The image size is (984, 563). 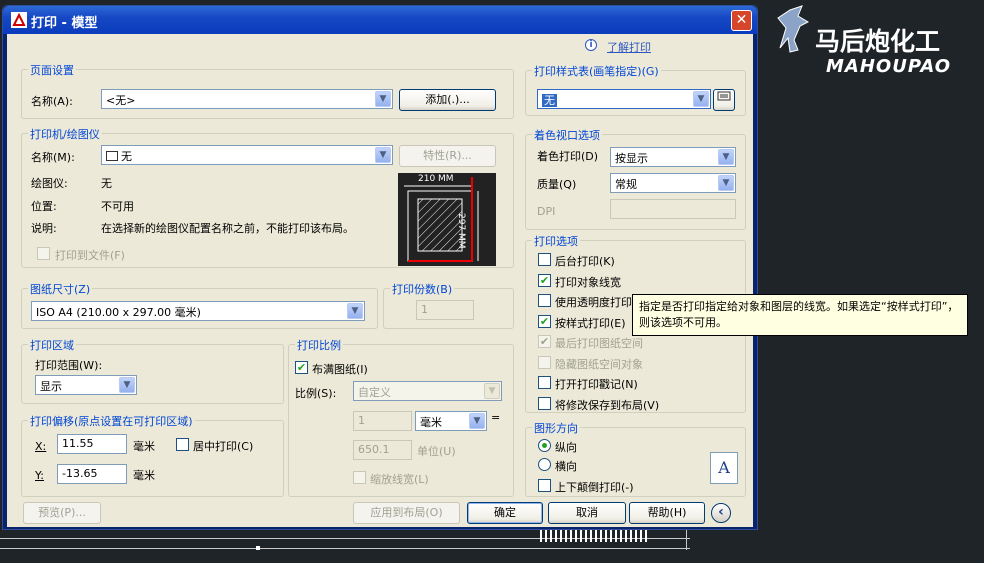 What do you see at coordinates (673, 209) in the screenshot?
I see `dpi-input` at bounding box center [673, 209].